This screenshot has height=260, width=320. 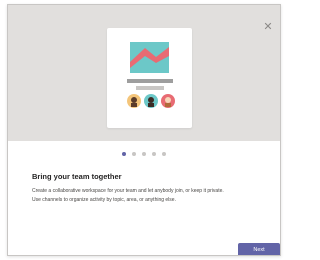 What do you see at coordinates (77, 176) in the screenshot?
I see `dialog-title: Bring your team together` at bounding box center [77, 176].